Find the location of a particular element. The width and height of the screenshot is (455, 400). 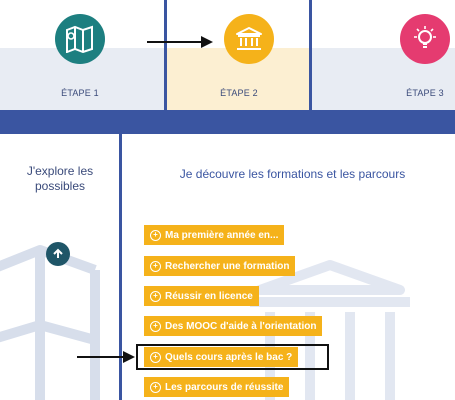

scroll-up-button is located at coordinates (58, 254).